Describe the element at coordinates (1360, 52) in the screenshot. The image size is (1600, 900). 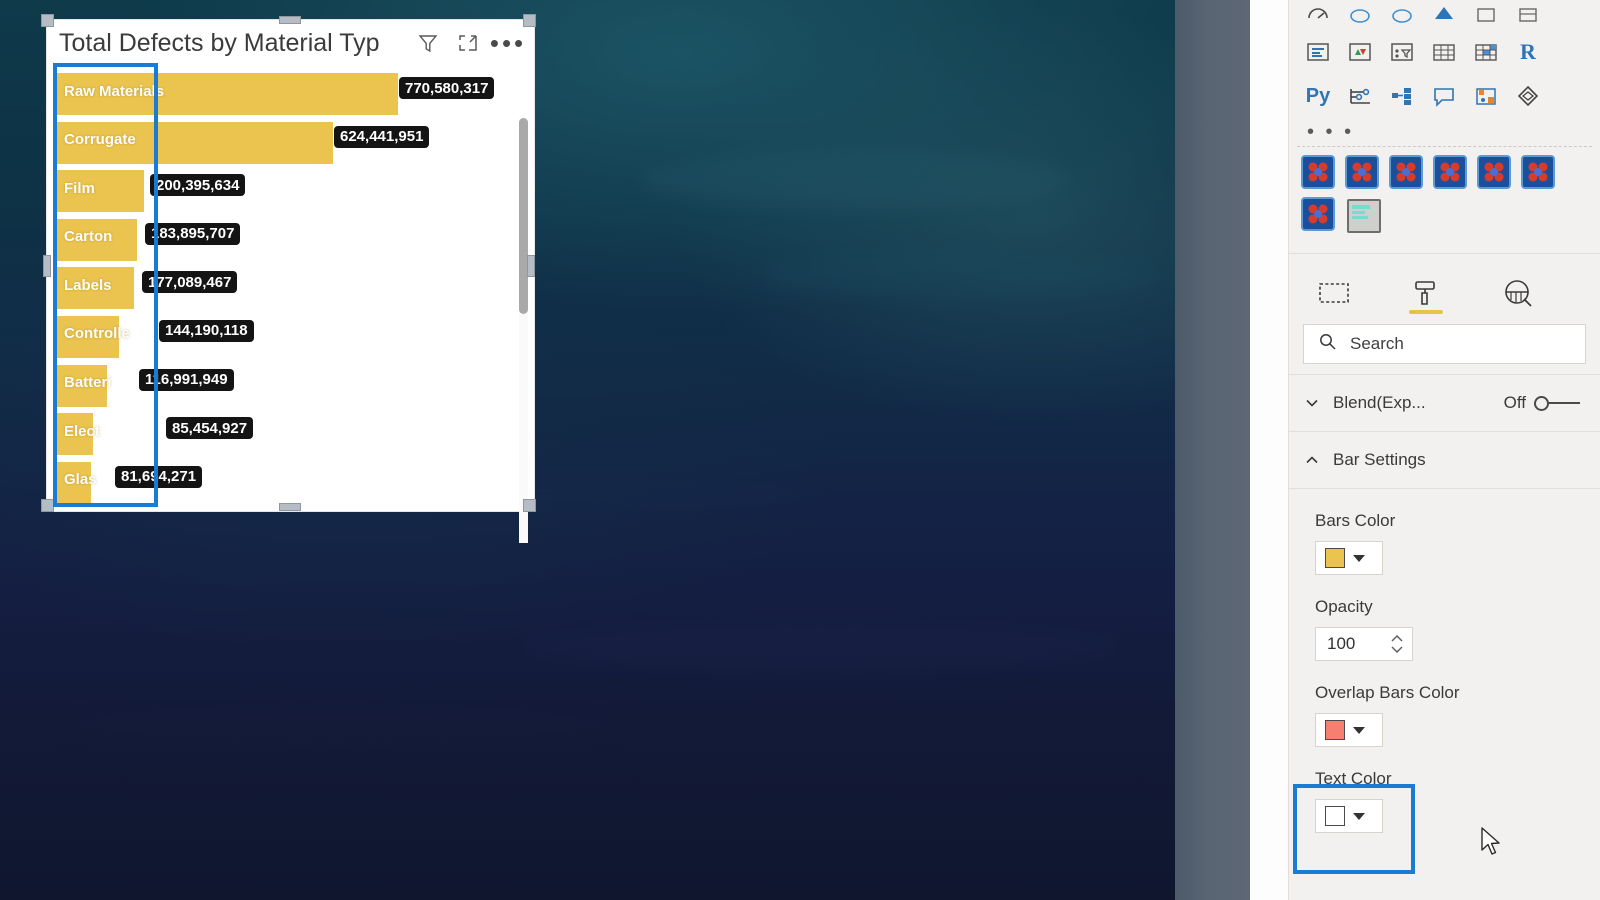
I see `kpi-icon` at that location.